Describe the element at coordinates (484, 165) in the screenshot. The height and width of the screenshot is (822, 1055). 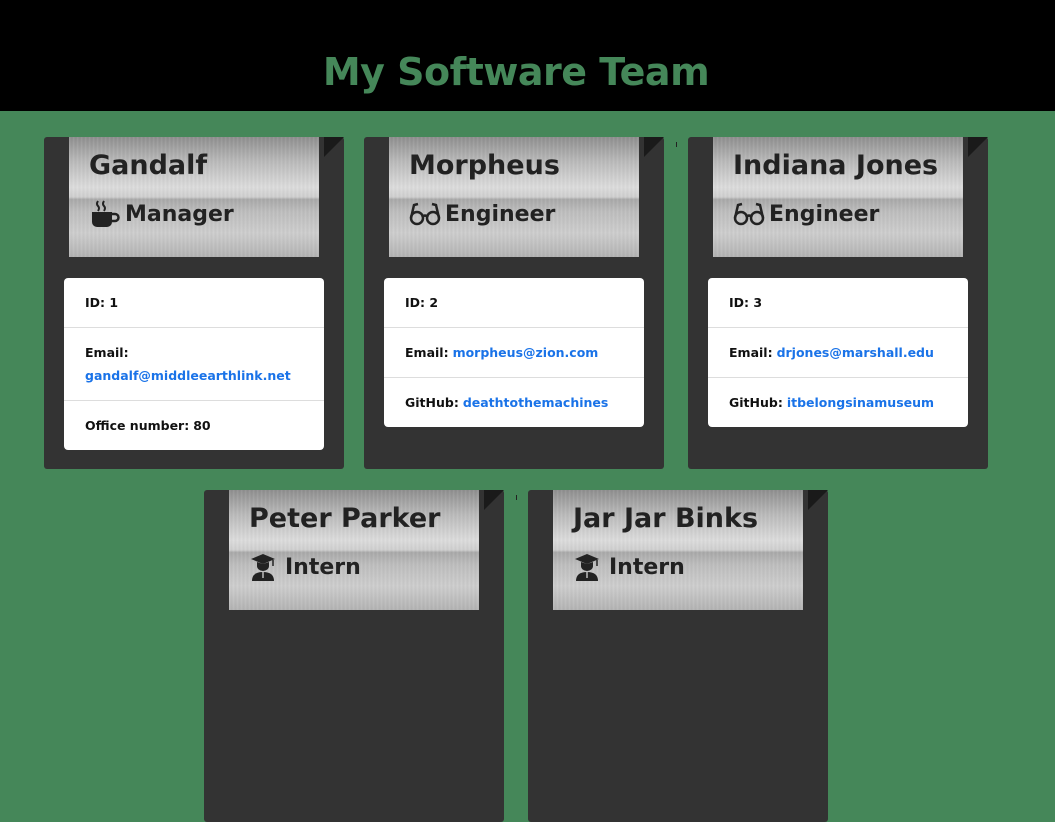
I see `employee-name: Morpheus` at that location.